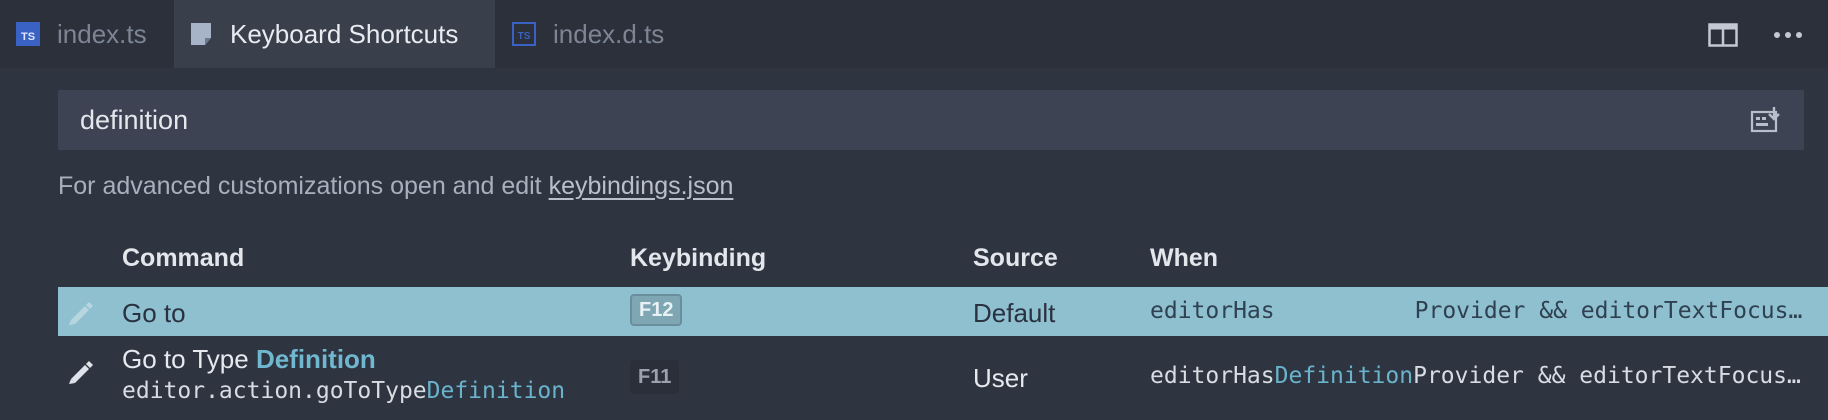  What do you see at coordinates (28, 34) in the screenshot?
I see `typescript-file-icon: TS` at bounding box center [28, 34].